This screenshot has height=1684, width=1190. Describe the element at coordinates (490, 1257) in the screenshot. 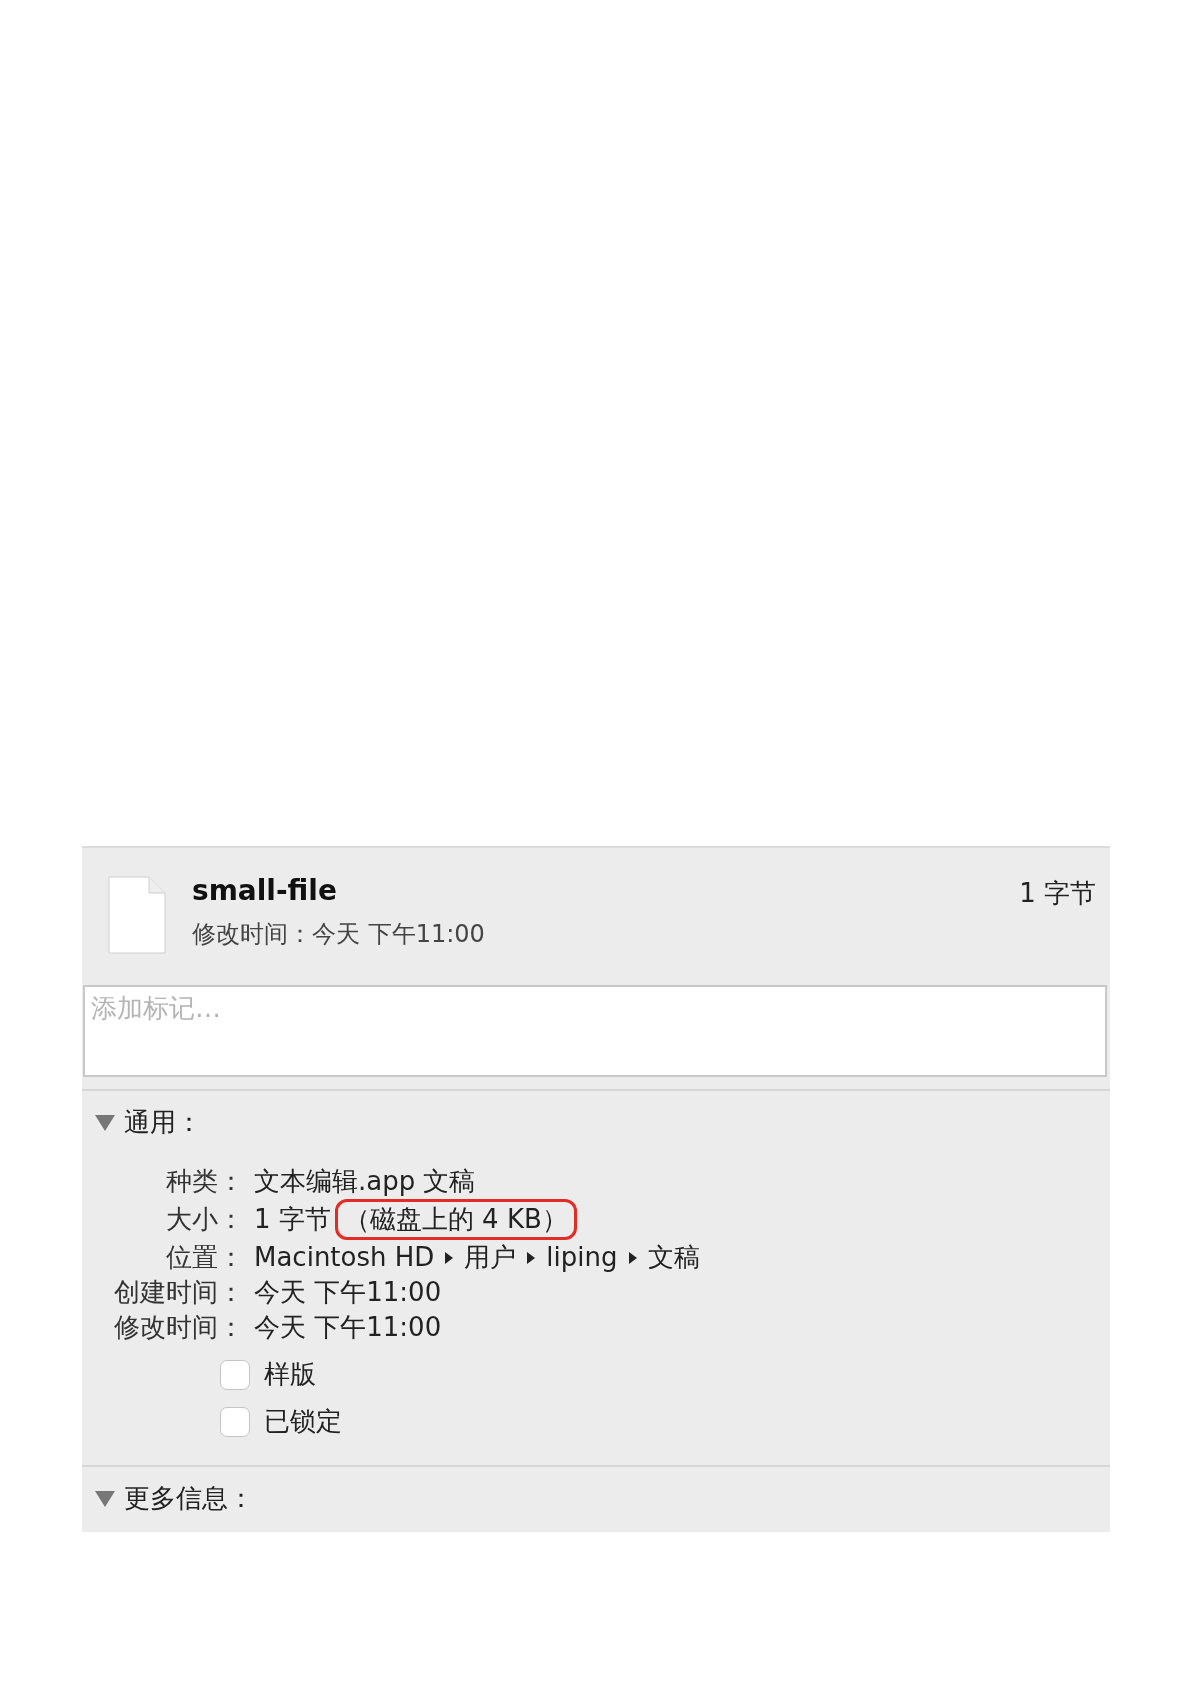

I see `path-segment: 用户` at that location.